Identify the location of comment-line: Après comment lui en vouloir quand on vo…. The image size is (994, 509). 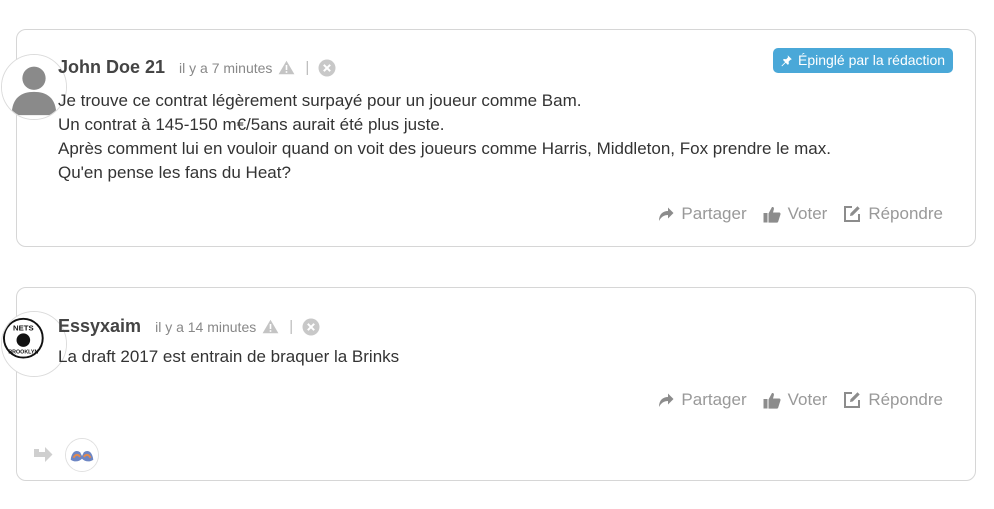
(444, 148).